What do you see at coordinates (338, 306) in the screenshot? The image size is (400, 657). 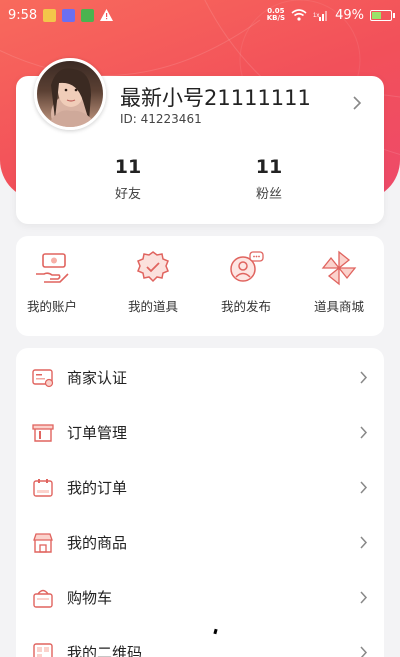 I see `shortcut-item-store-label: 道具商城` at bounding box center [338, 306].